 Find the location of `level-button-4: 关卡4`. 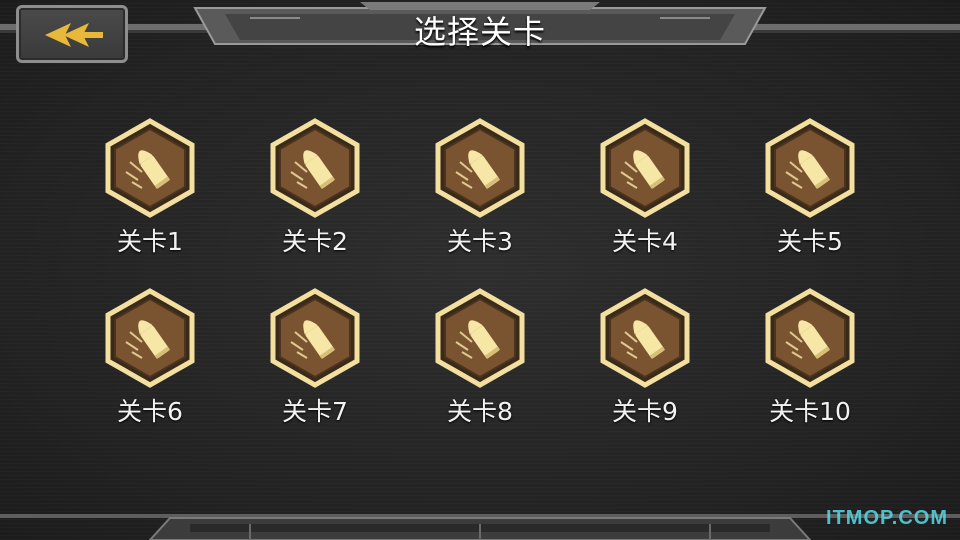

level-button-4: 关卡4 is located at coordinates (645, 191).